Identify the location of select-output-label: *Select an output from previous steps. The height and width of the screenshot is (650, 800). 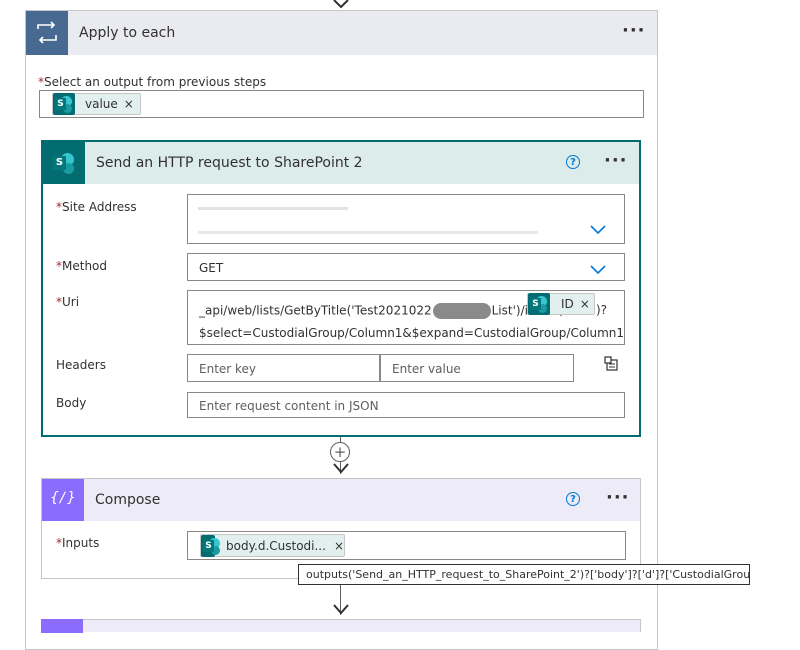
(152, 82).